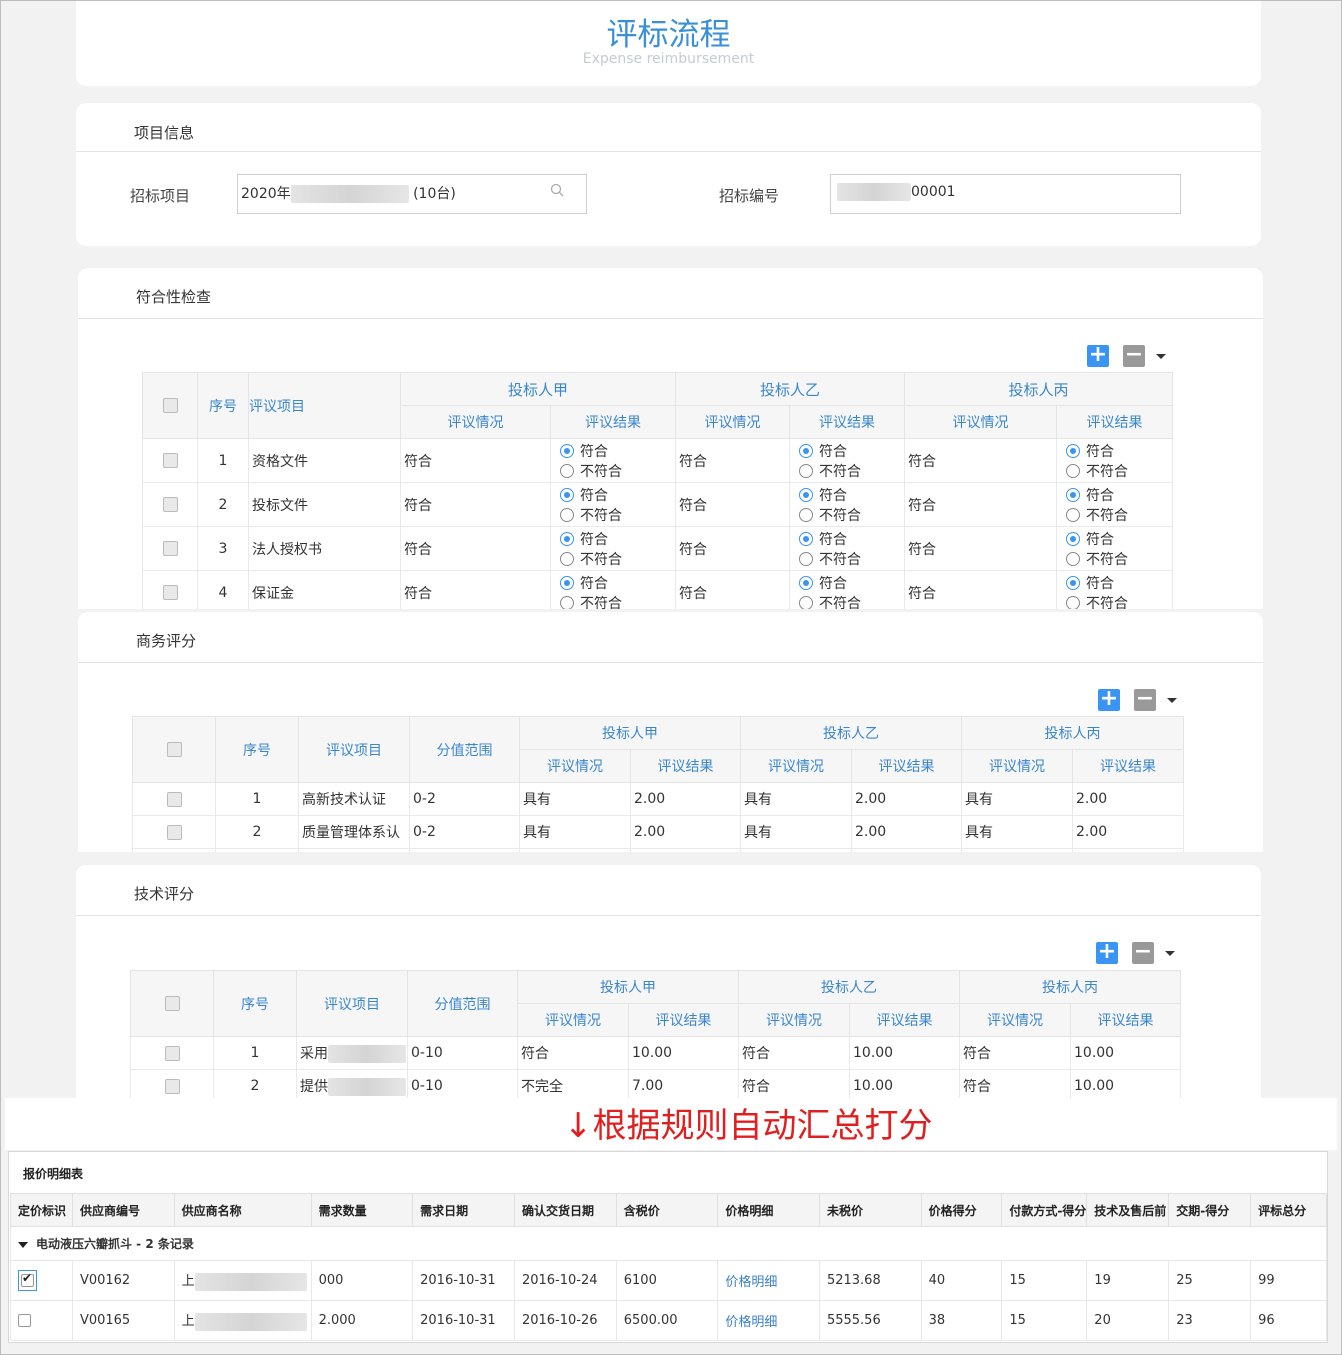 The width and height of the screenshot is (1342, 1355). Describe the element at coordinates (1288, 1210) in the screenshot. I see `price-col-header: 评标总分` at that location.